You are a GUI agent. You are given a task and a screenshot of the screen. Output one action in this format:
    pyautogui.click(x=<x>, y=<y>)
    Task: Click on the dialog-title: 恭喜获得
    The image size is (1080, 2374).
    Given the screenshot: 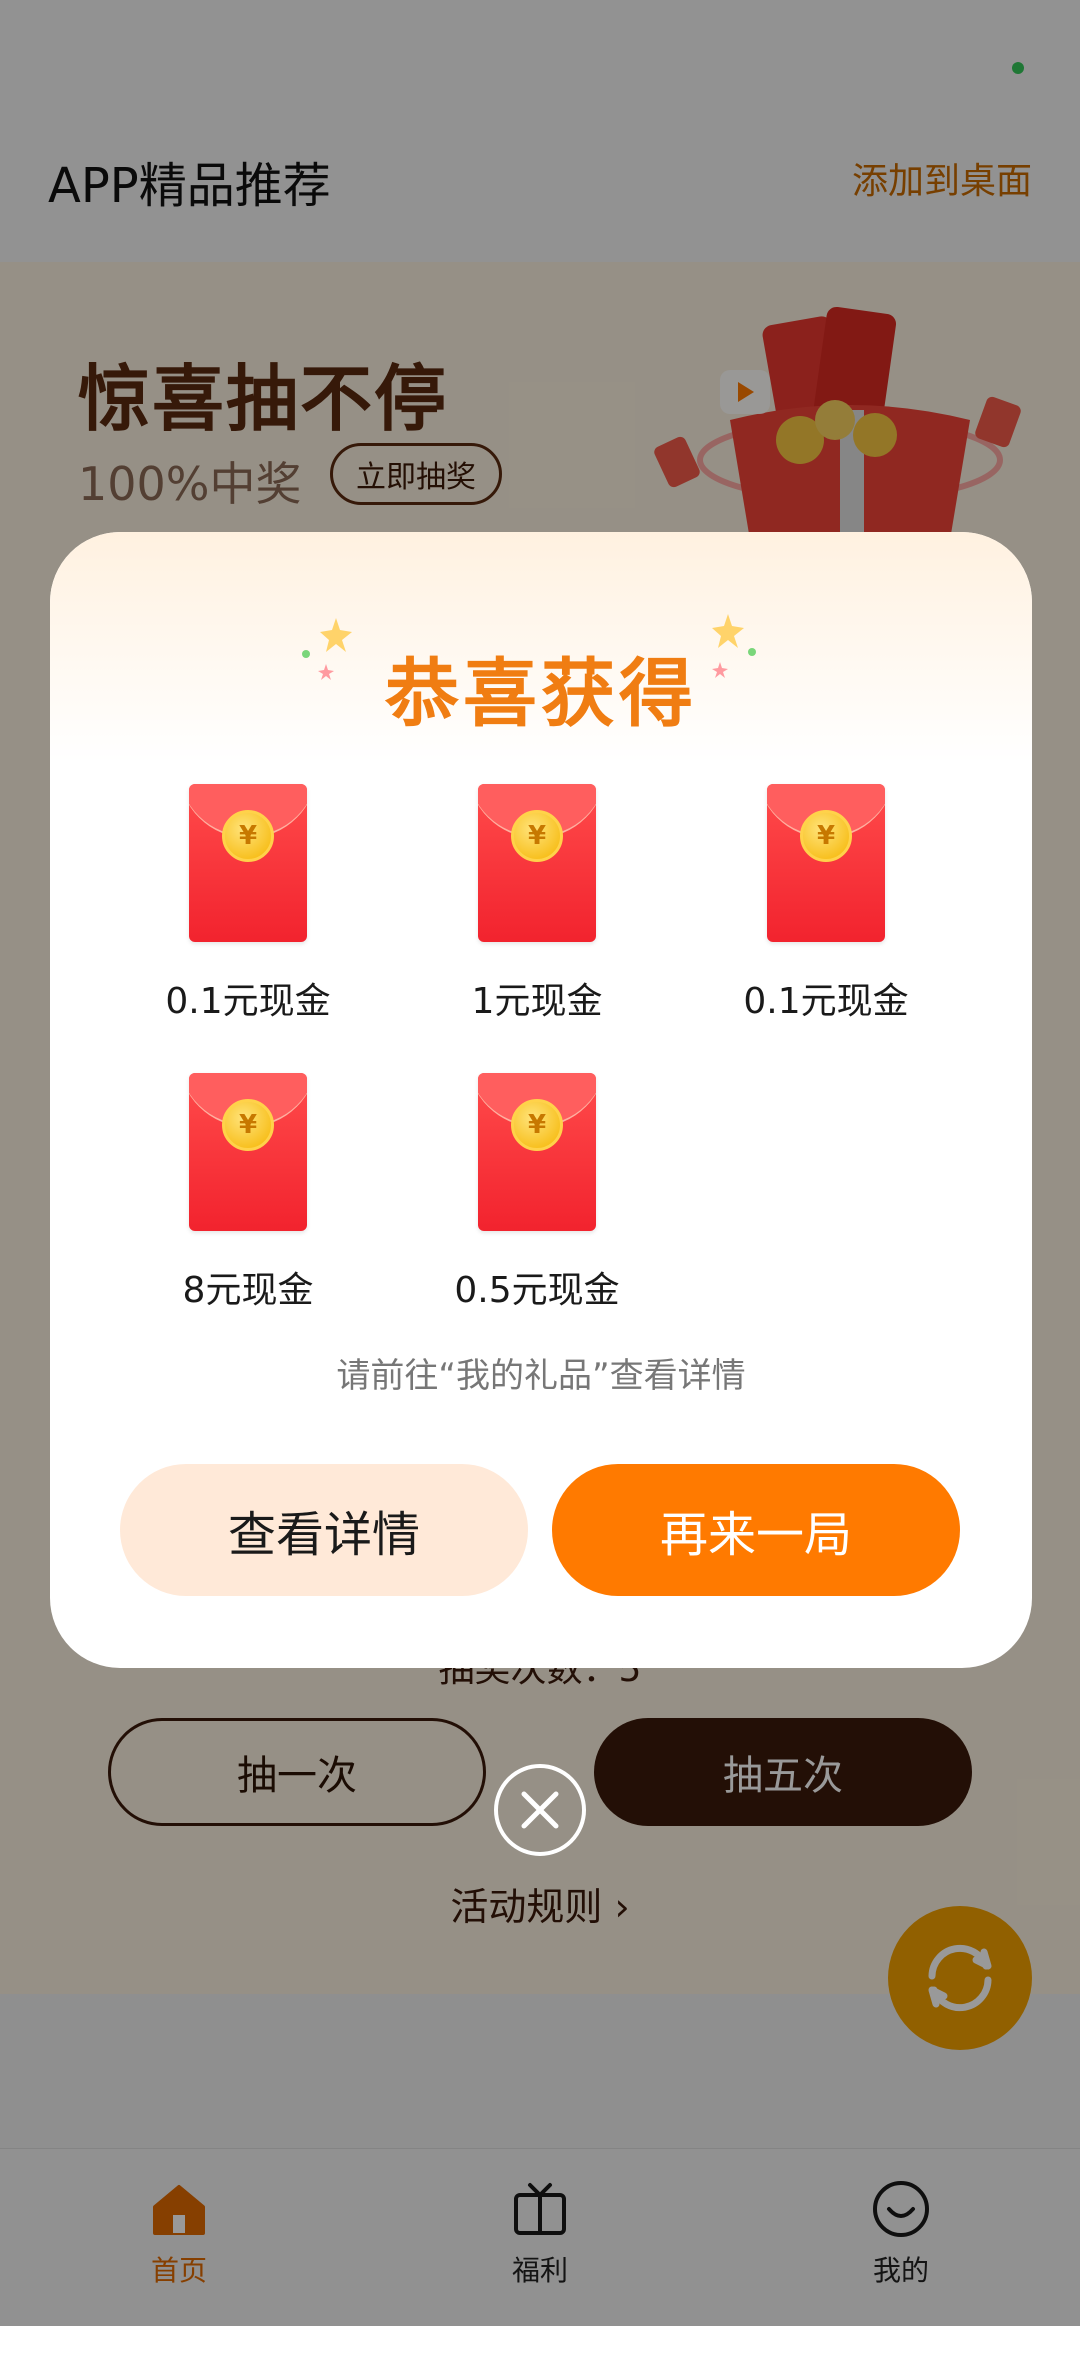 What is the action you would take?
    pyautogui.click(x=541, y=694)
    